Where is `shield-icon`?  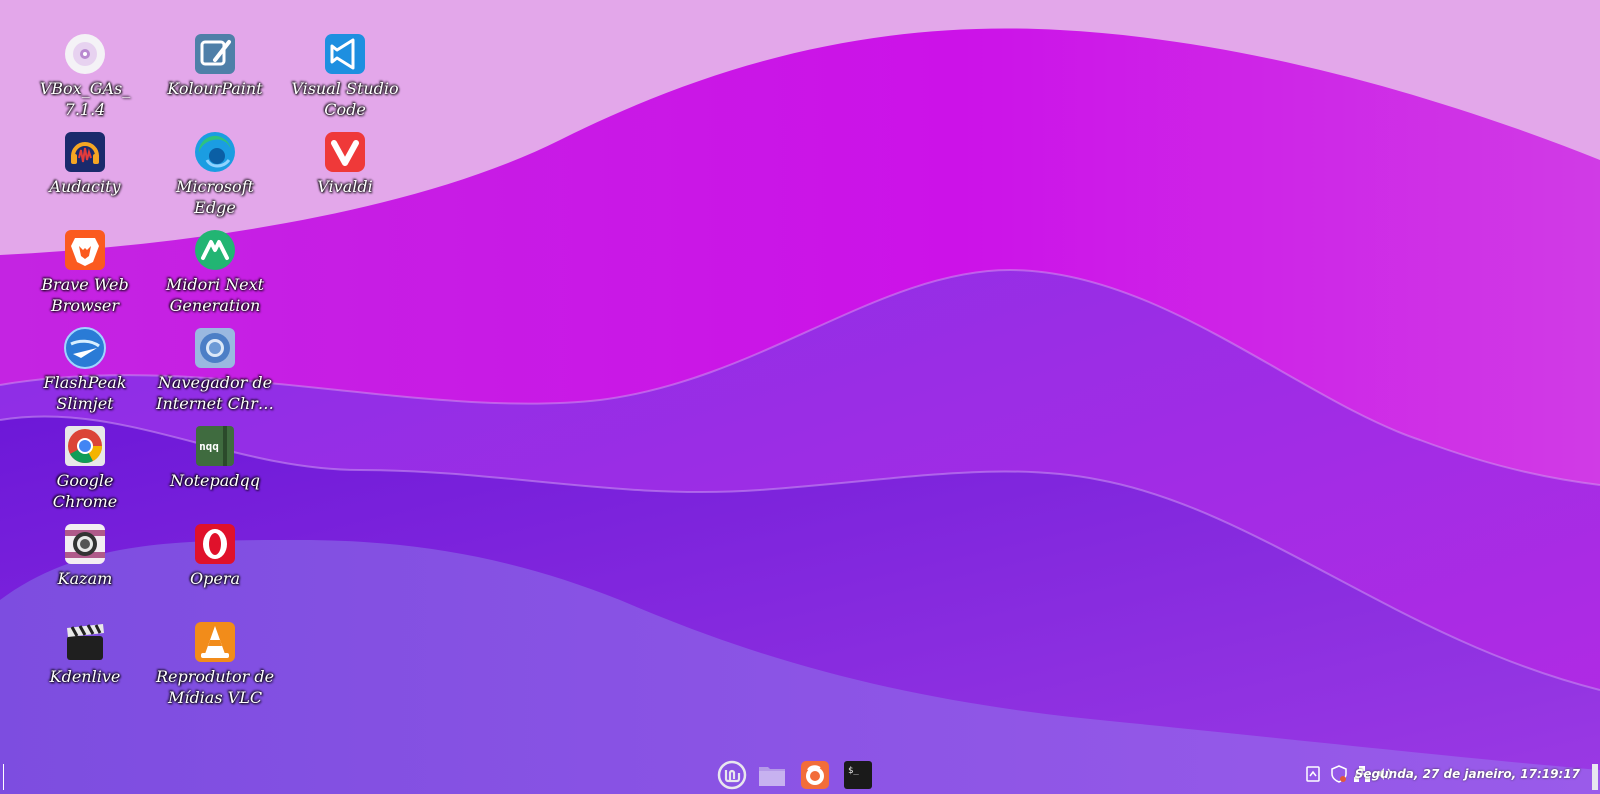
shield-icon is located at coordinates (1339, 776).